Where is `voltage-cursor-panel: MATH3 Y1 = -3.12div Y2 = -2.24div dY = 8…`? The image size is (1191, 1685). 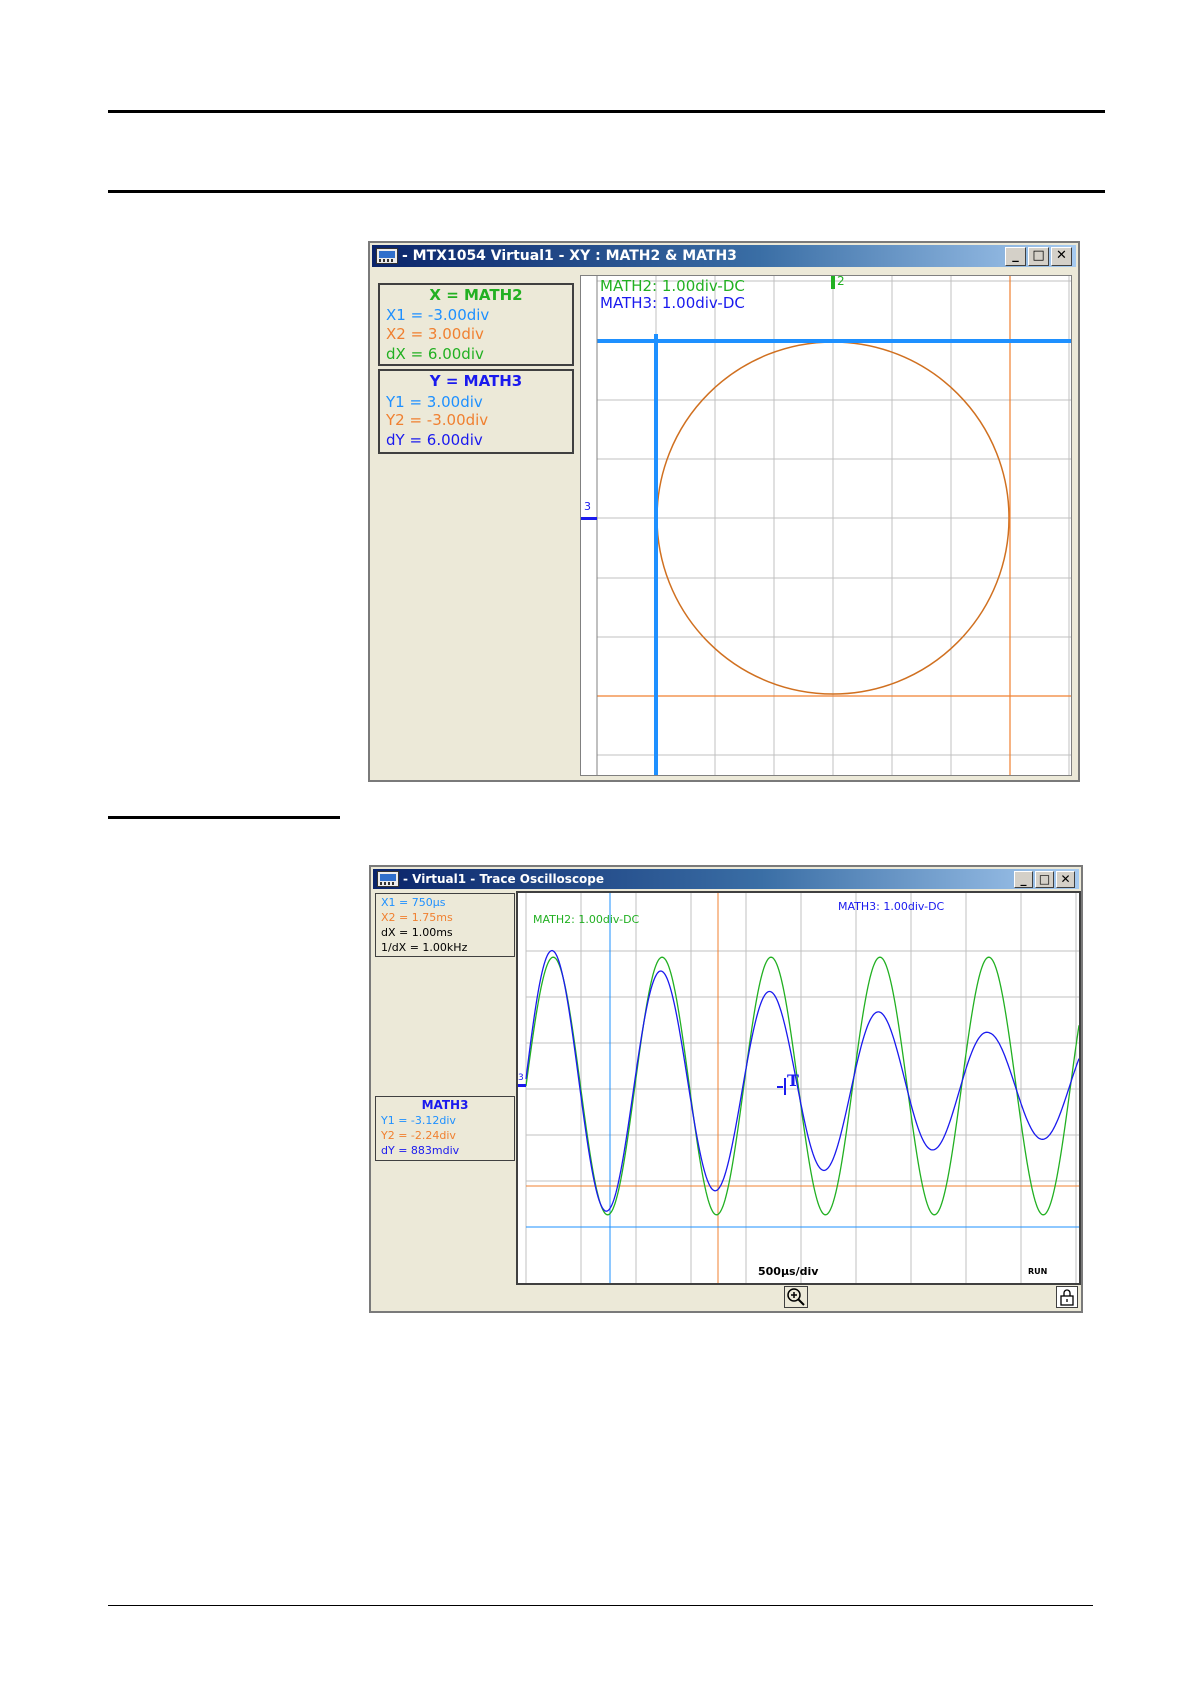
voltage-cursor-panel: MATH3 Y1 = -3.12div Y2 = -2.24div dY = 8… is located at coordinates (445, 1128).